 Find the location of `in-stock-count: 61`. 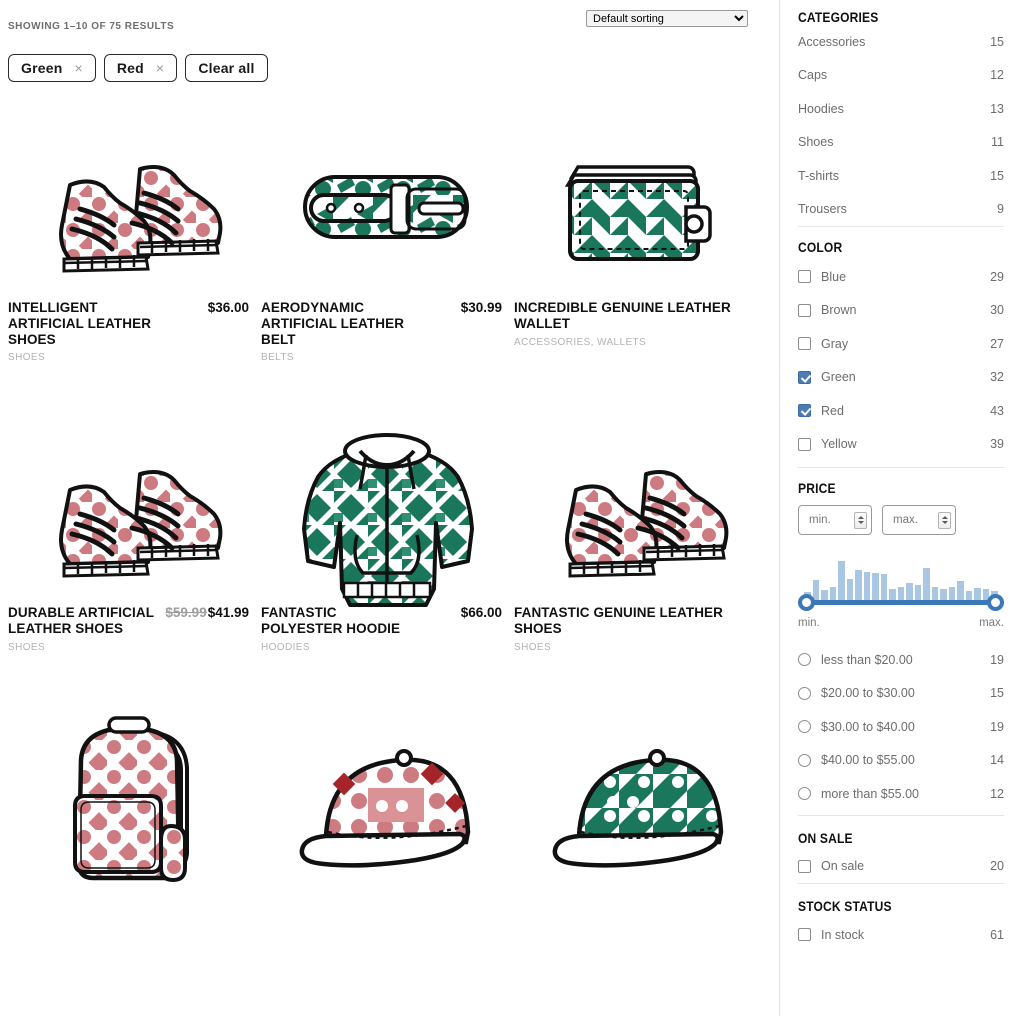

in-stock-count: 61 is located at coordinates (997, 934).